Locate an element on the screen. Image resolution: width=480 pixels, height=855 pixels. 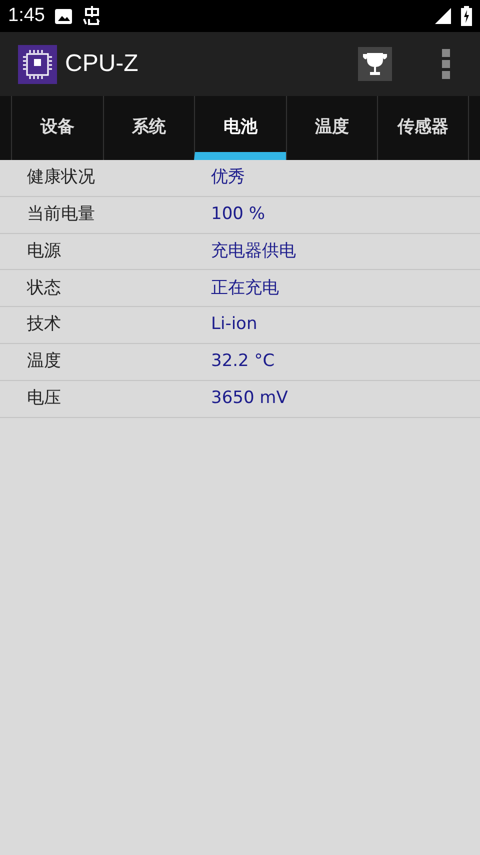
row-label: 电压 is located at coordinates (44, 398).